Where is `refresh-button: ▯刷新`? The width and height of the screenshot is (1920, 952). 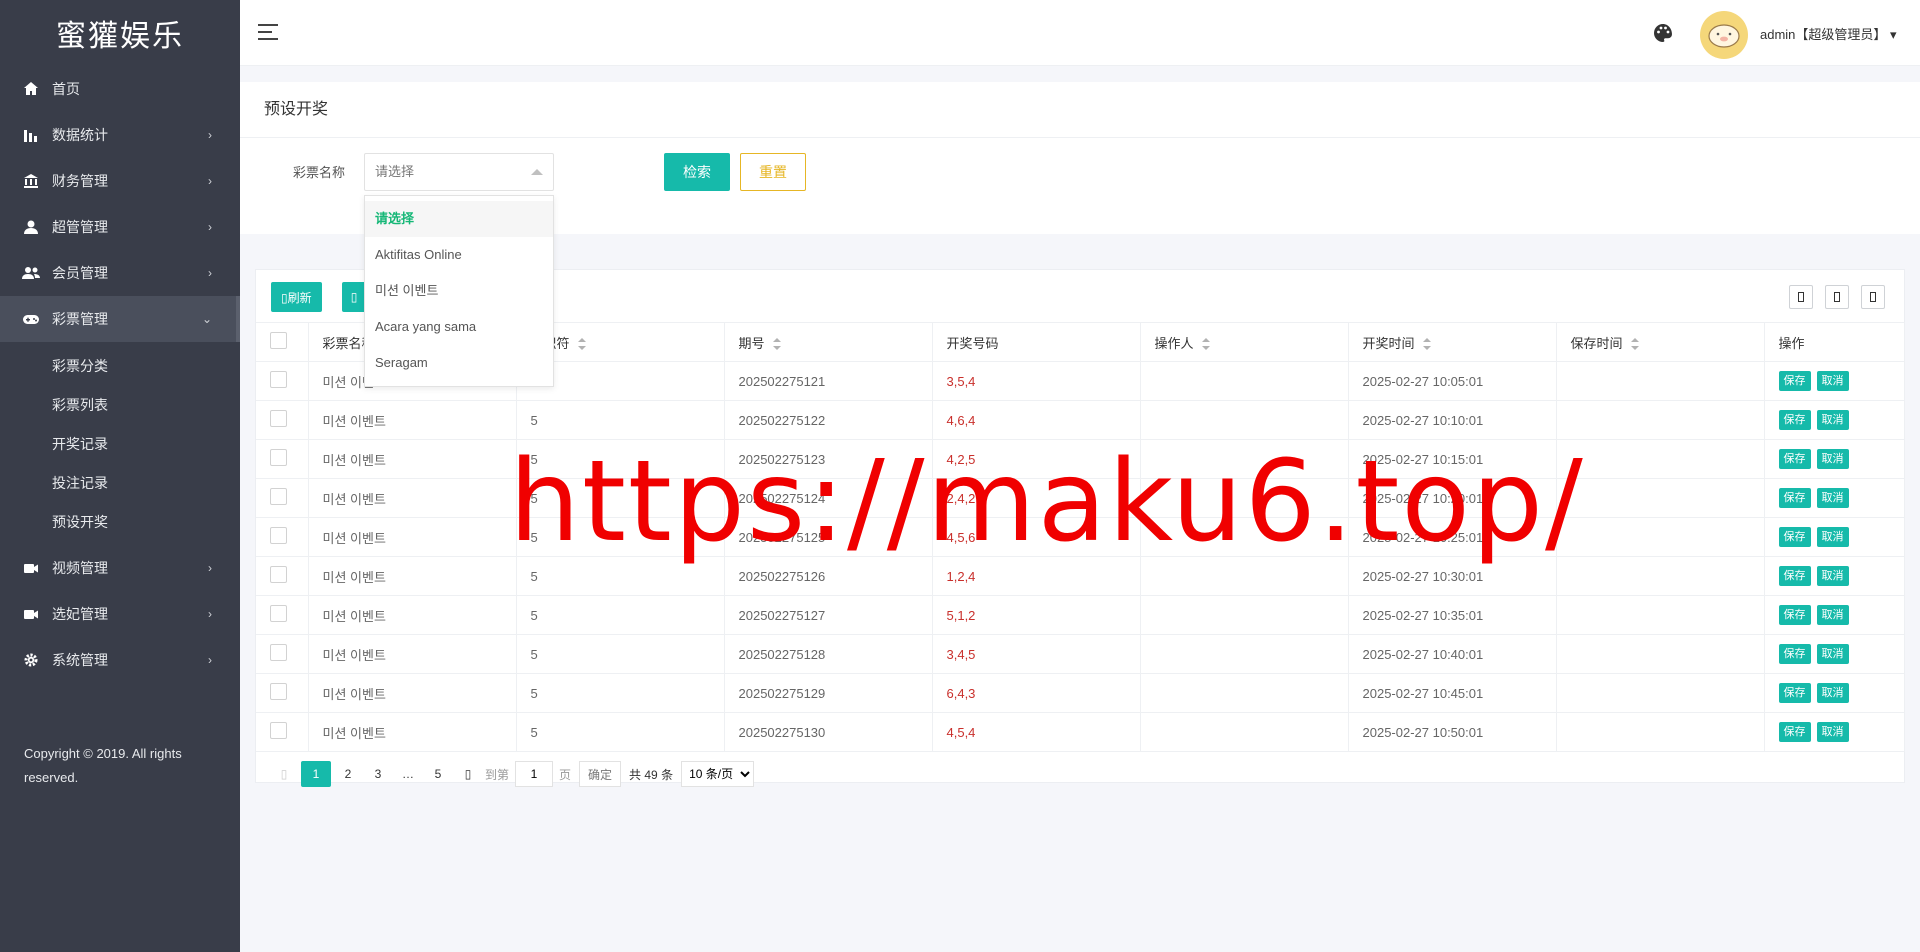 refresh-button: ▯刷新 is located at coordinates (296, 297).